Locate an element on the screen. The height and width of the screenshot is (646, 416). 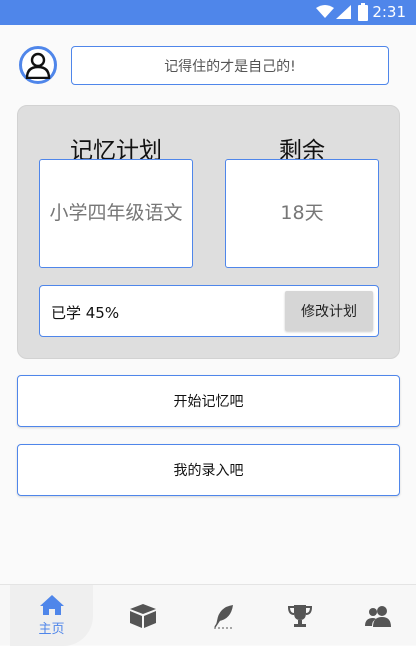
tab-home: 主页 is located at coordinates (51, 615).